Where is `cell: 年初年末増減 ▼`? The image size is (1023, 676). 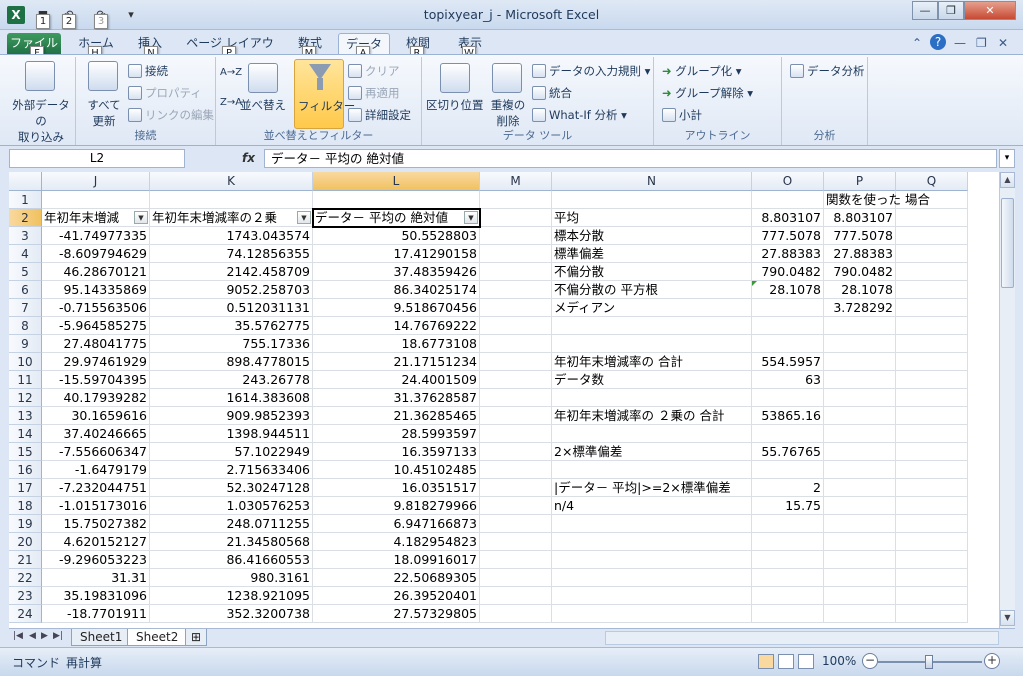
cell: 年初年末増減 ▼ is located at coordinates (96, 218).